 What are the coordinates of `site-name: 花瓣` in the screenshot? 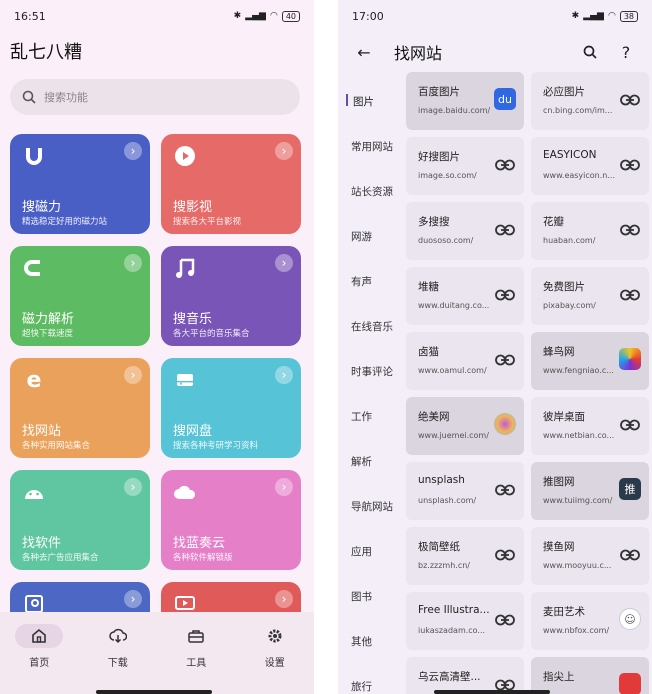 It's located at (553, 222).